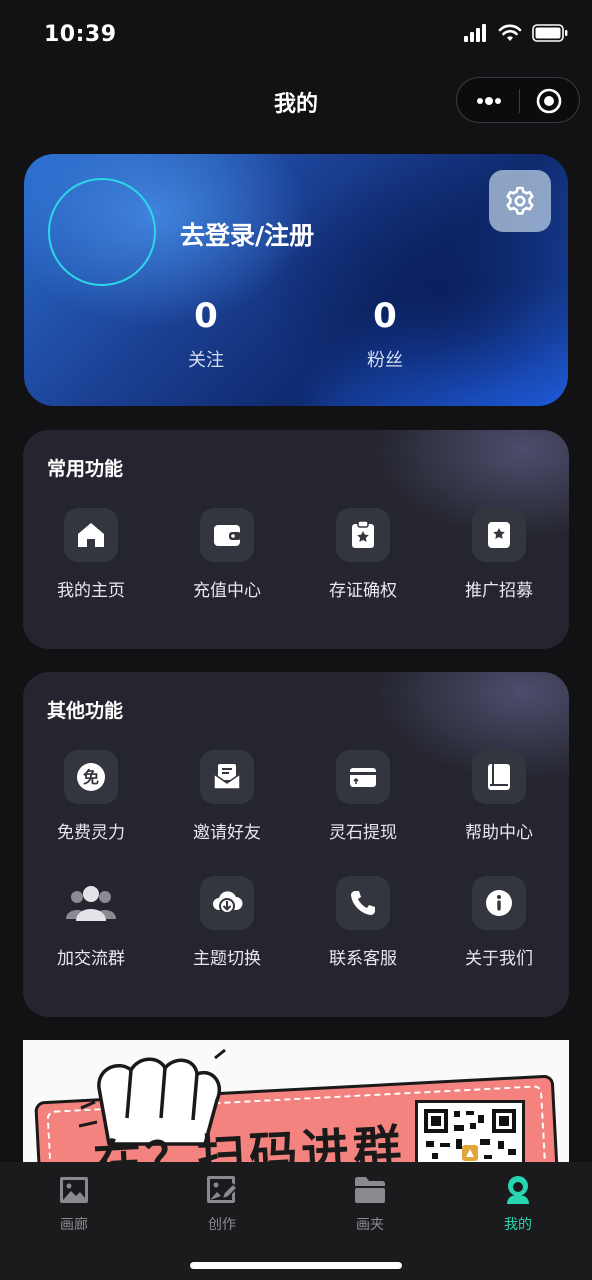 The height and width of the screenshot is (1280, 592). What do you see at coordinates (550, 33) in the screenshot?
I see `battery-icon` at bounding box center [550, 33].